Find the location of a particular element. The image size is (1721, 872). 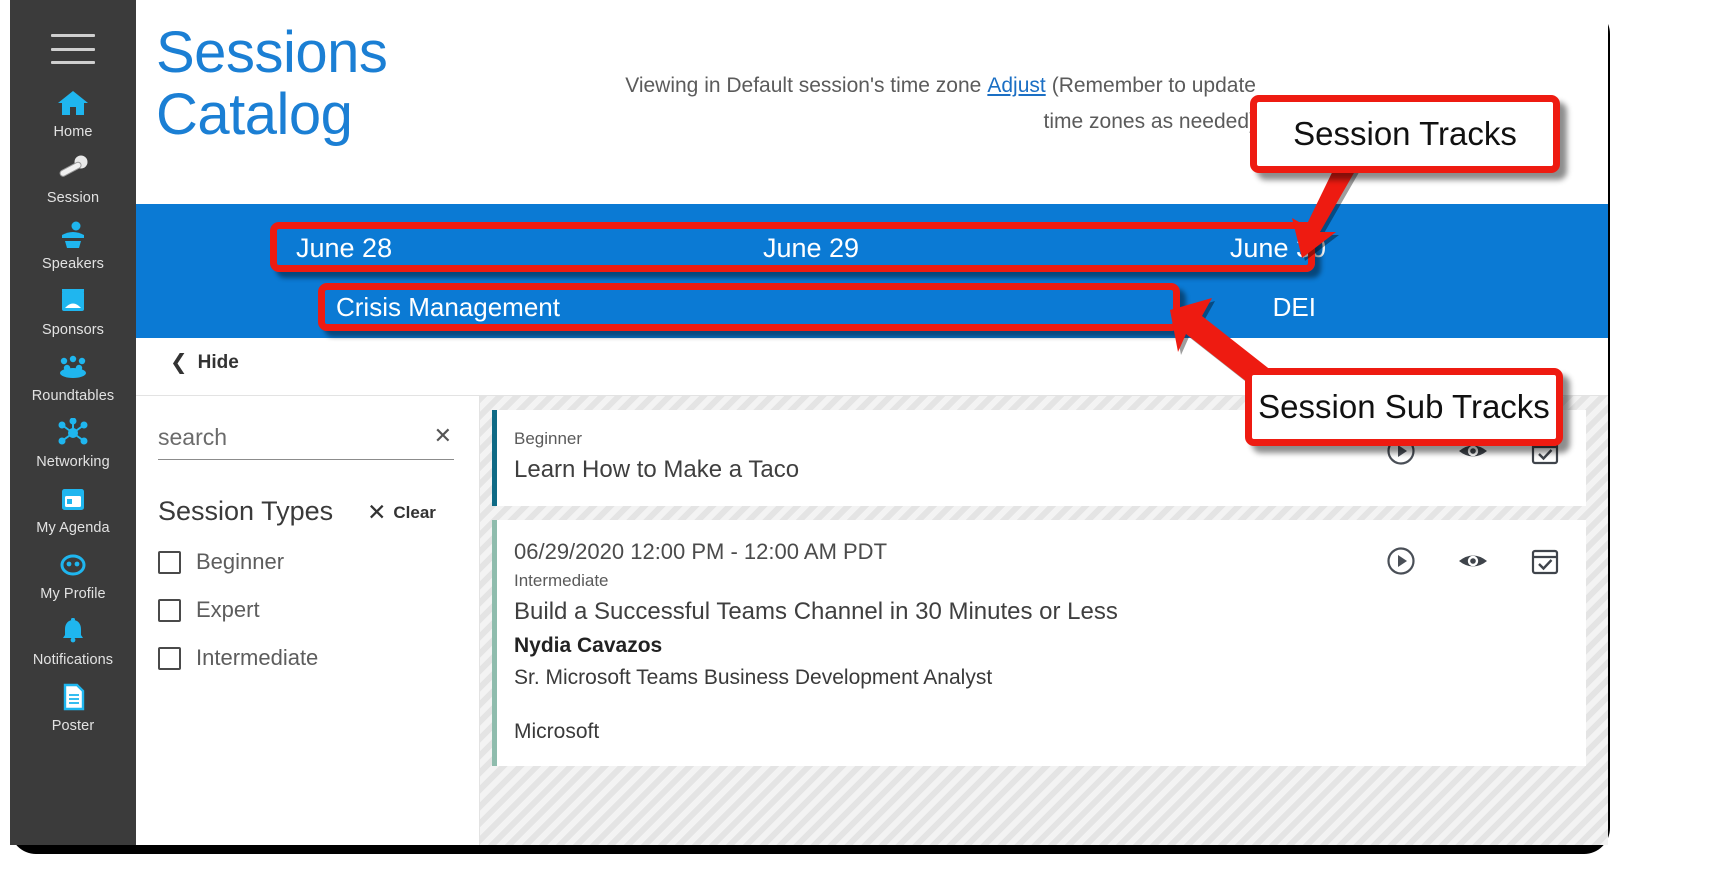

session-actions is located at coordinates (1473, 563).